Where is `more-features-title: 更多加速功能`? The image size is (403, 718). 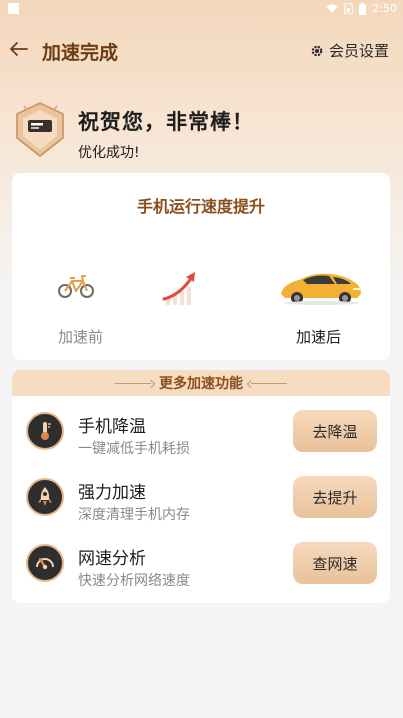
more-features-title: 更多加速功能 is located at coordinates (201, 384).